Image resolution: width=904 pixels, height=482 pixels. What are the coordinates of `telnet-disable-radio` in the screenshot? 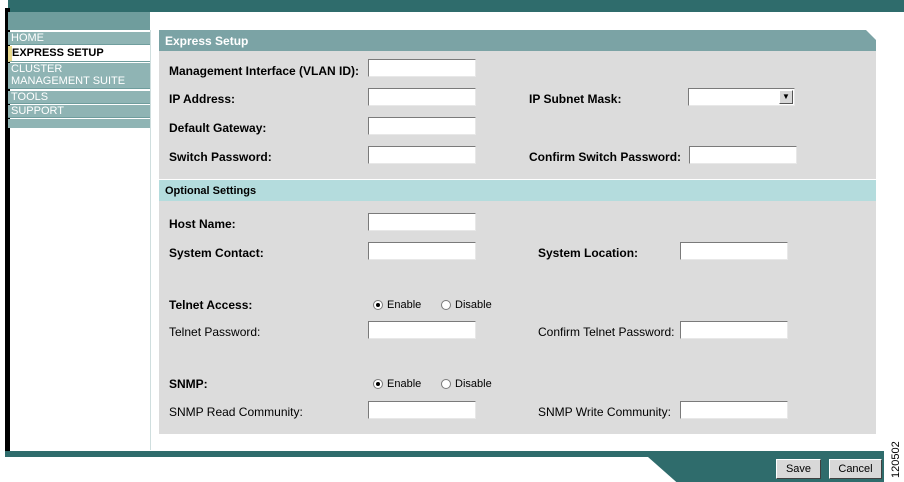 It's located at (446, 305).